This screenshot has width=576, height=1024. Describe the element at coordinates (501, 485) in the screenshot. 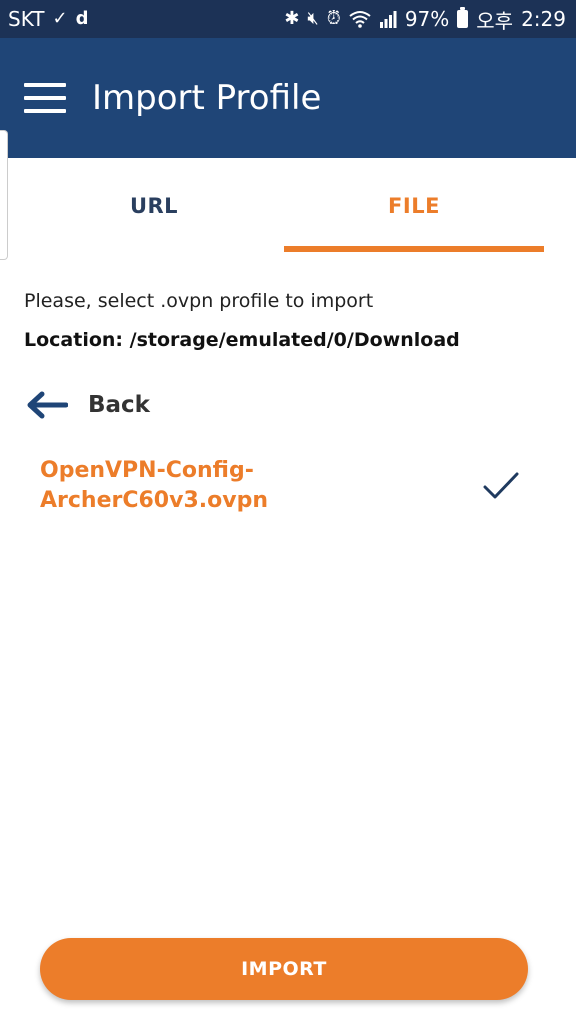

I see `checkmark-icon` at that location.